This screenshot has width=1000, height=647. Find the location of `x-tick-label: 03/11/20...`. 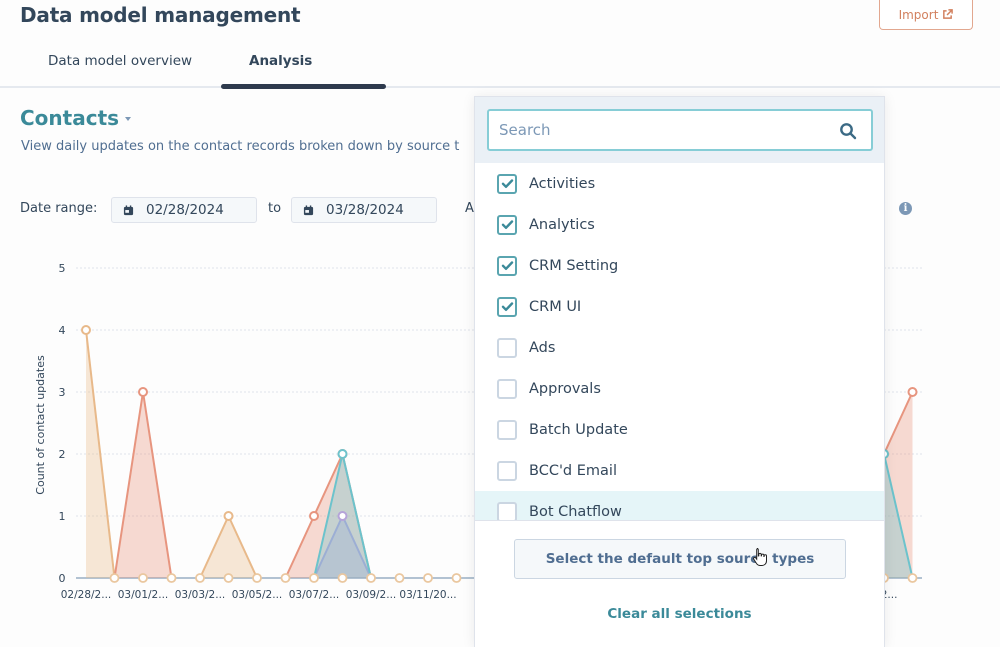

x-tick-label: 03/11/20... is located at coordinates (427, 595).